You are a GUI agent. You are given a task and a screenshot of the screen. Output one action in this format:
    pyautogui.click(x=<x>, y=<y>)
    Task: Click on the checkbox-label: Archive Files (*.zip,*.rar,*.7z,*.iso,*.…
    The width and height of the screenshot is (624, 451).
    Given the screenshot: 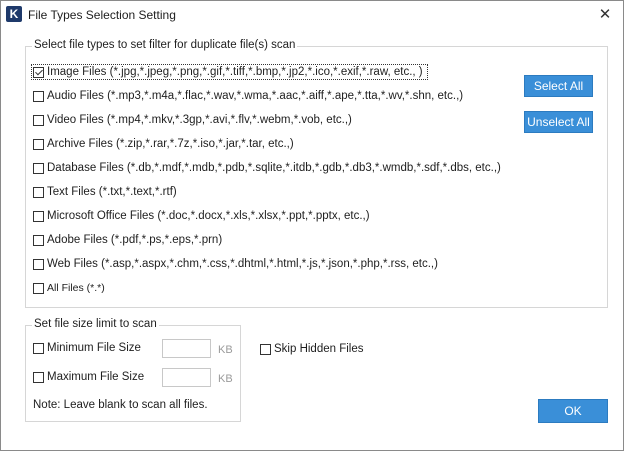 What is the action you would take?
    pyautogui.click(x=170, y=144)
    